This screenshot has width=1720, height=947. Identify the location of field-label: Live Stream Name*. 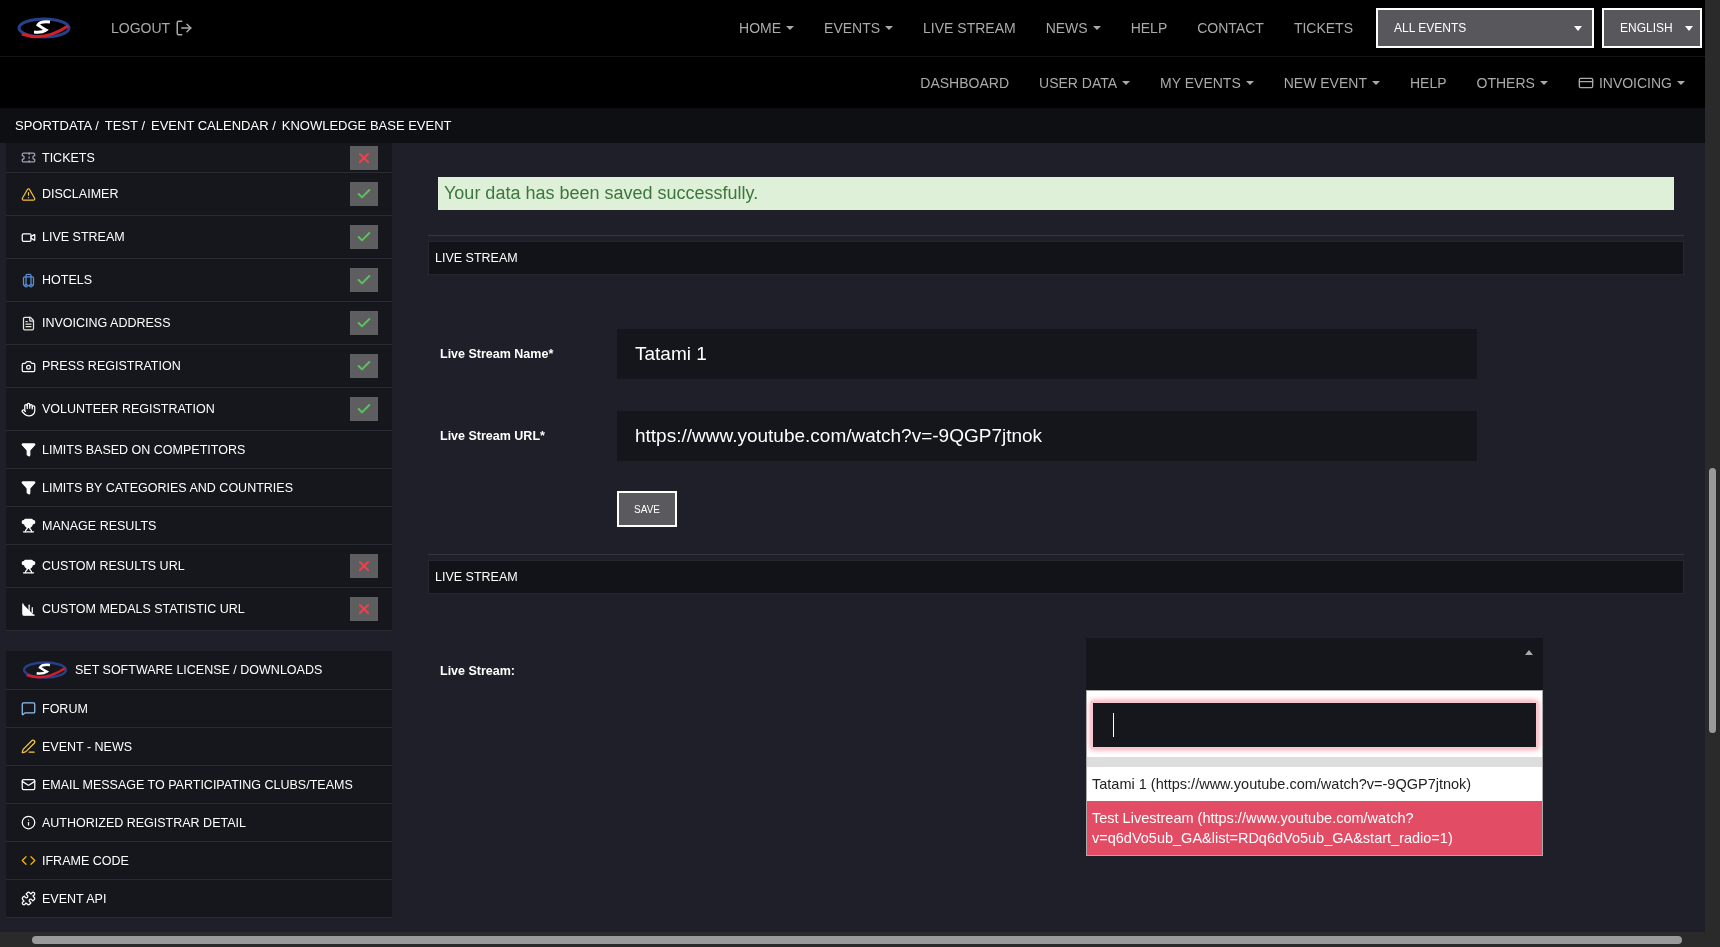
(497, 354).